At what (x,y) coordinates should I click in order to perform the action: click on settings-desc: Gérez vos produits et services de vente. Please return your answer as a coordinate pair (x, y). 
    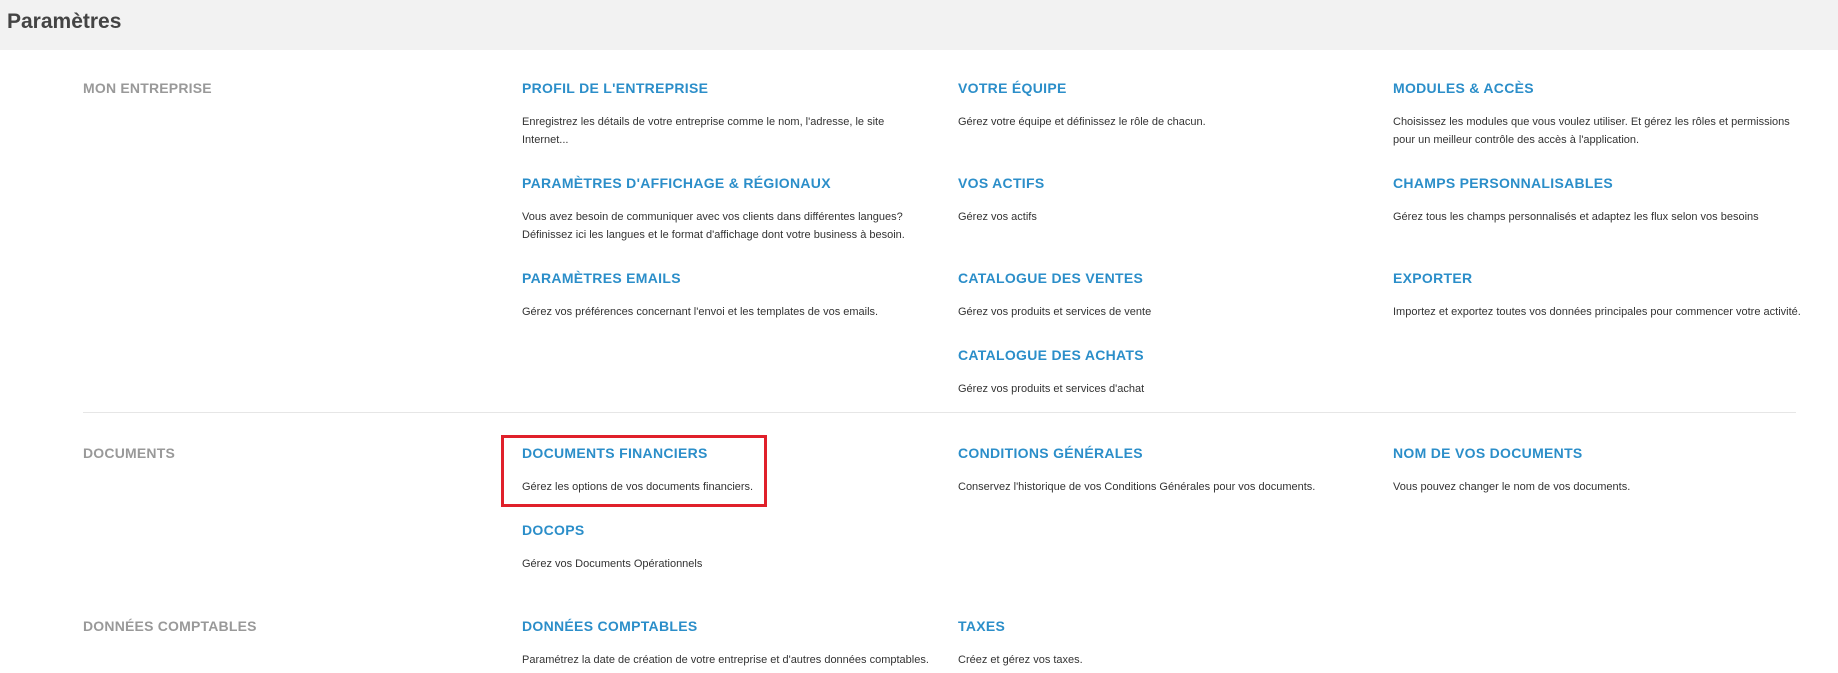
    Looking at the image, I should click on (1055, 312).